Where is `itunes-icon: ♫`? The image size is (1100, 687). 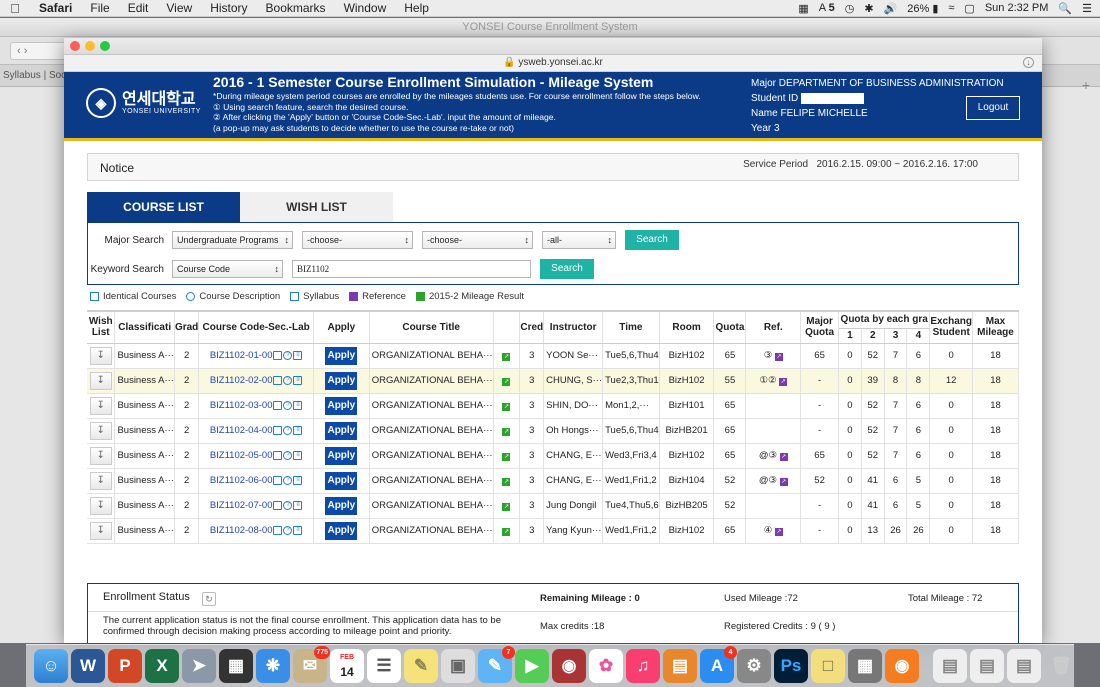 itunes-icon: ♫ is located at coordinates (643, 666).